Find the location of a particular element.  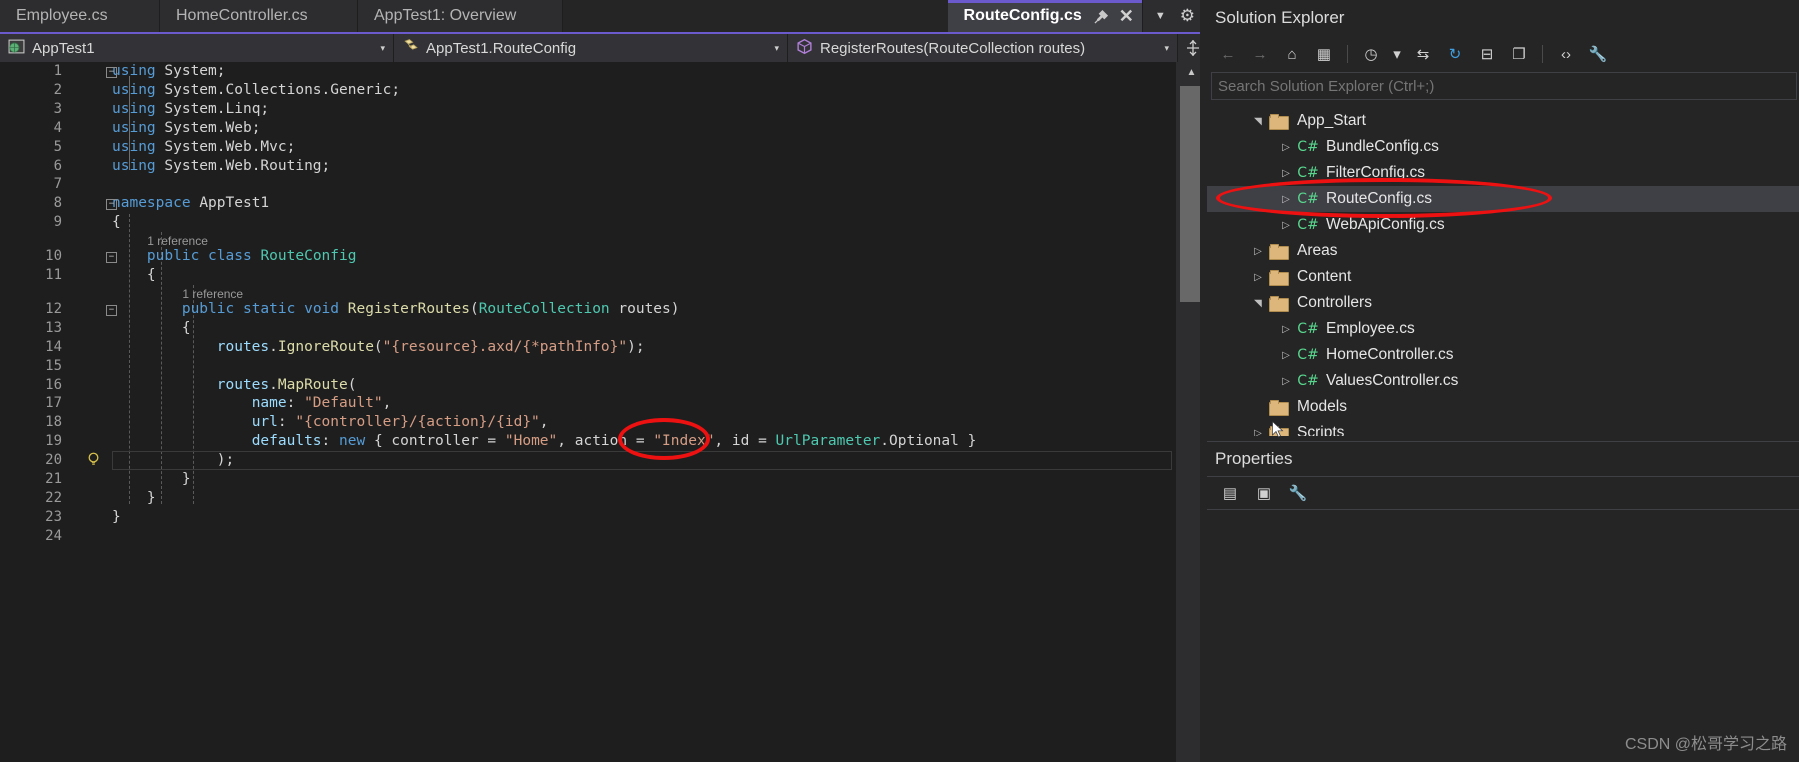

code-line: 4 using System.Web; is located at coordinates (588, 128).